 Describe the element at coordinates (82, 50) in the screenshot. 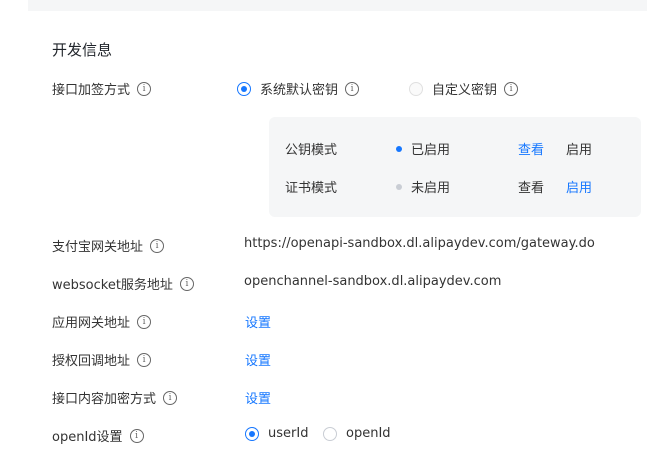

I see `section-title: 开发信息` at that location.